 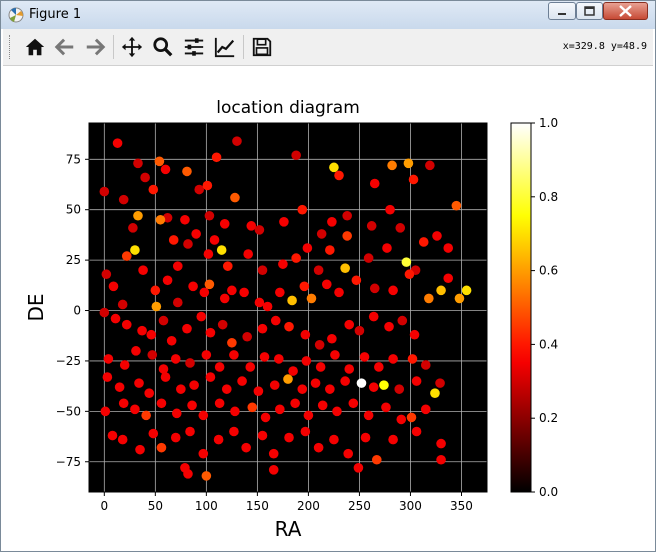 What do you see at coordinates (132, 47) in the screenshot?
I see `pan-button` at bounding box center [132, 47].